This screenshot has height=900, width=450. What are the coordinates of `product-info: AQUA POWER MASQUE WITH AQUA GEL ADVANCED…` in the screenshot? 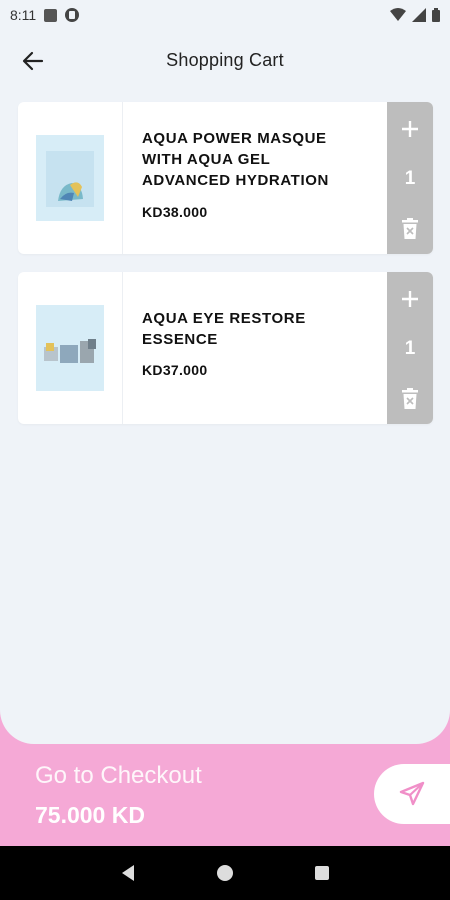 It's located at (264, 178).